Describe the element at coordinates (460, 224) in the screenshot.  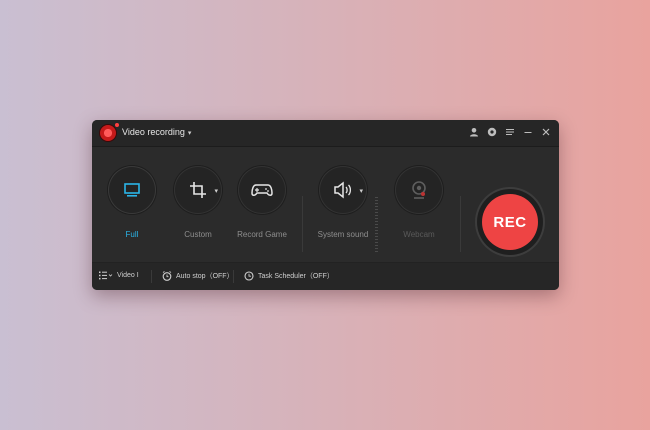
I see `rec-divider` at that location.